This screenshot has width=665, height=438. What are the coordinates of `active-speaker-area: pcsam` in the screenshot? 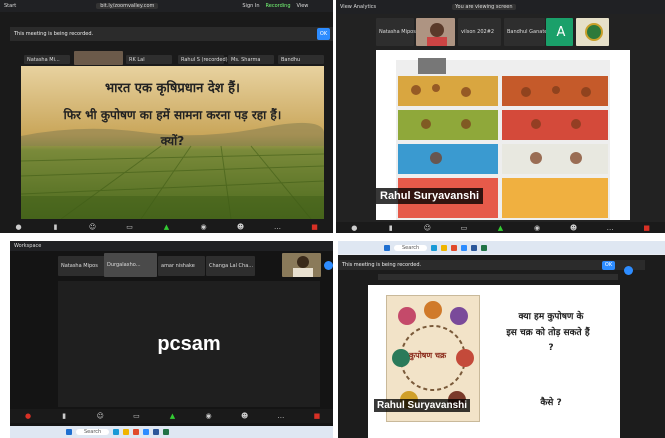 It's located at (189, 344).